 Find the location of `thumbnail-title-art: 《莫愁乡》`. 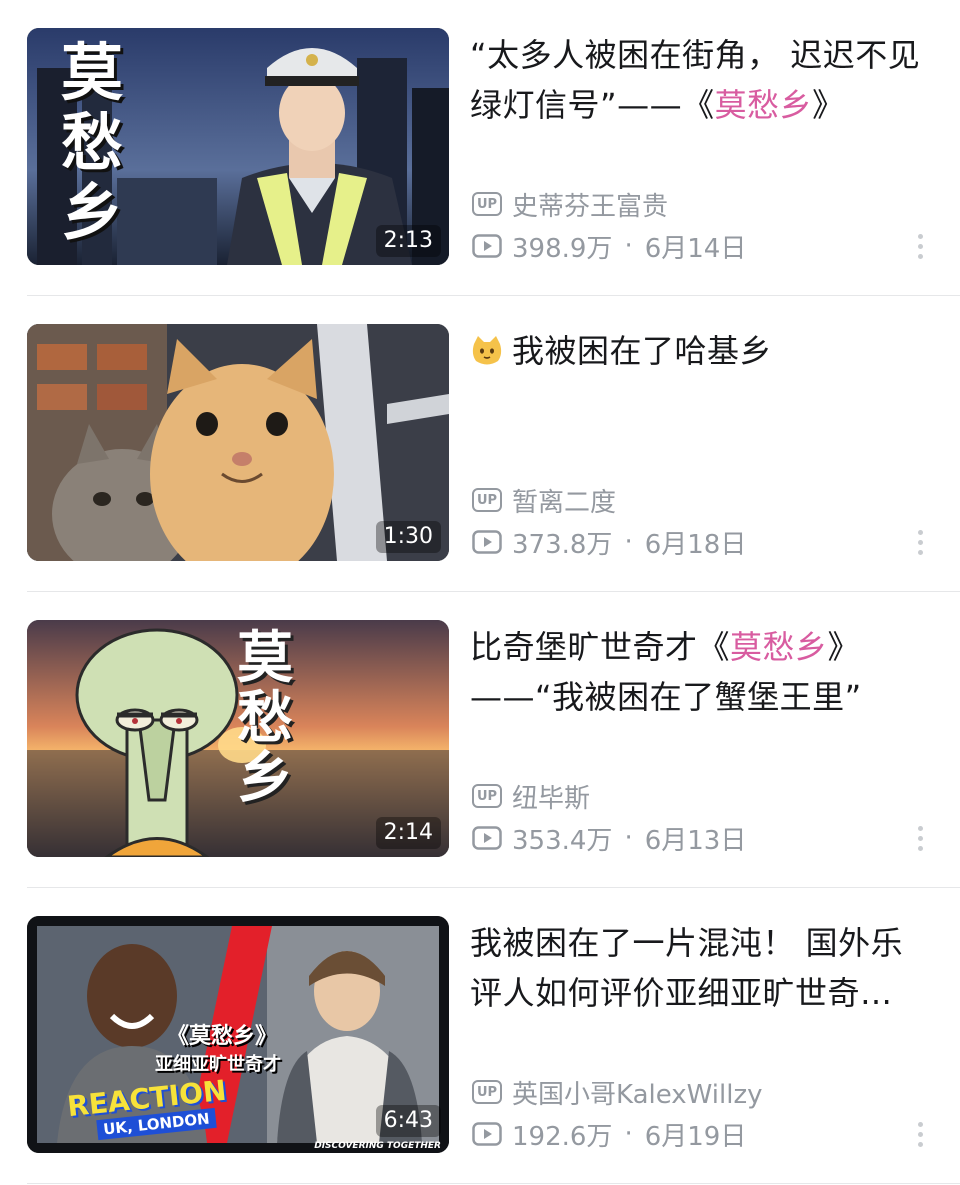

thumbnail-title-art: 《莫愁乡》 is located at coordinates (222, 1036).